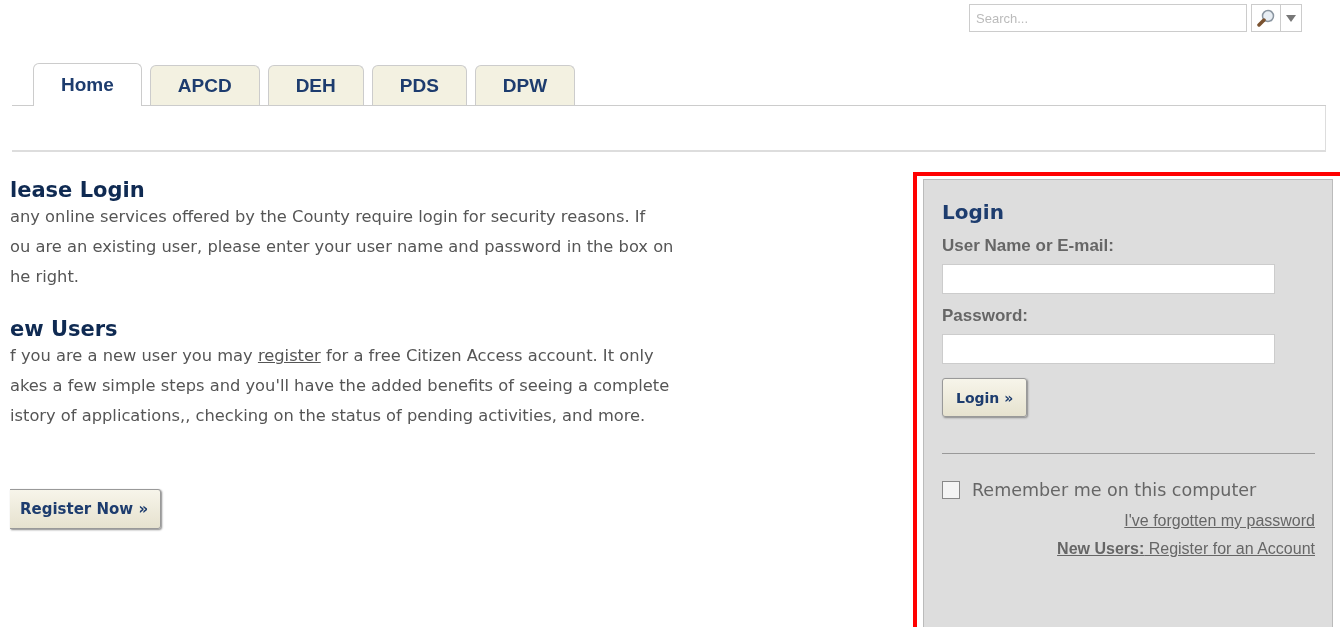 Image resolution: width=1340 pixels, height=627 pixels. Describe the element at coordinates (1108, 349) in the screenshot. I see `password-field` at that location.